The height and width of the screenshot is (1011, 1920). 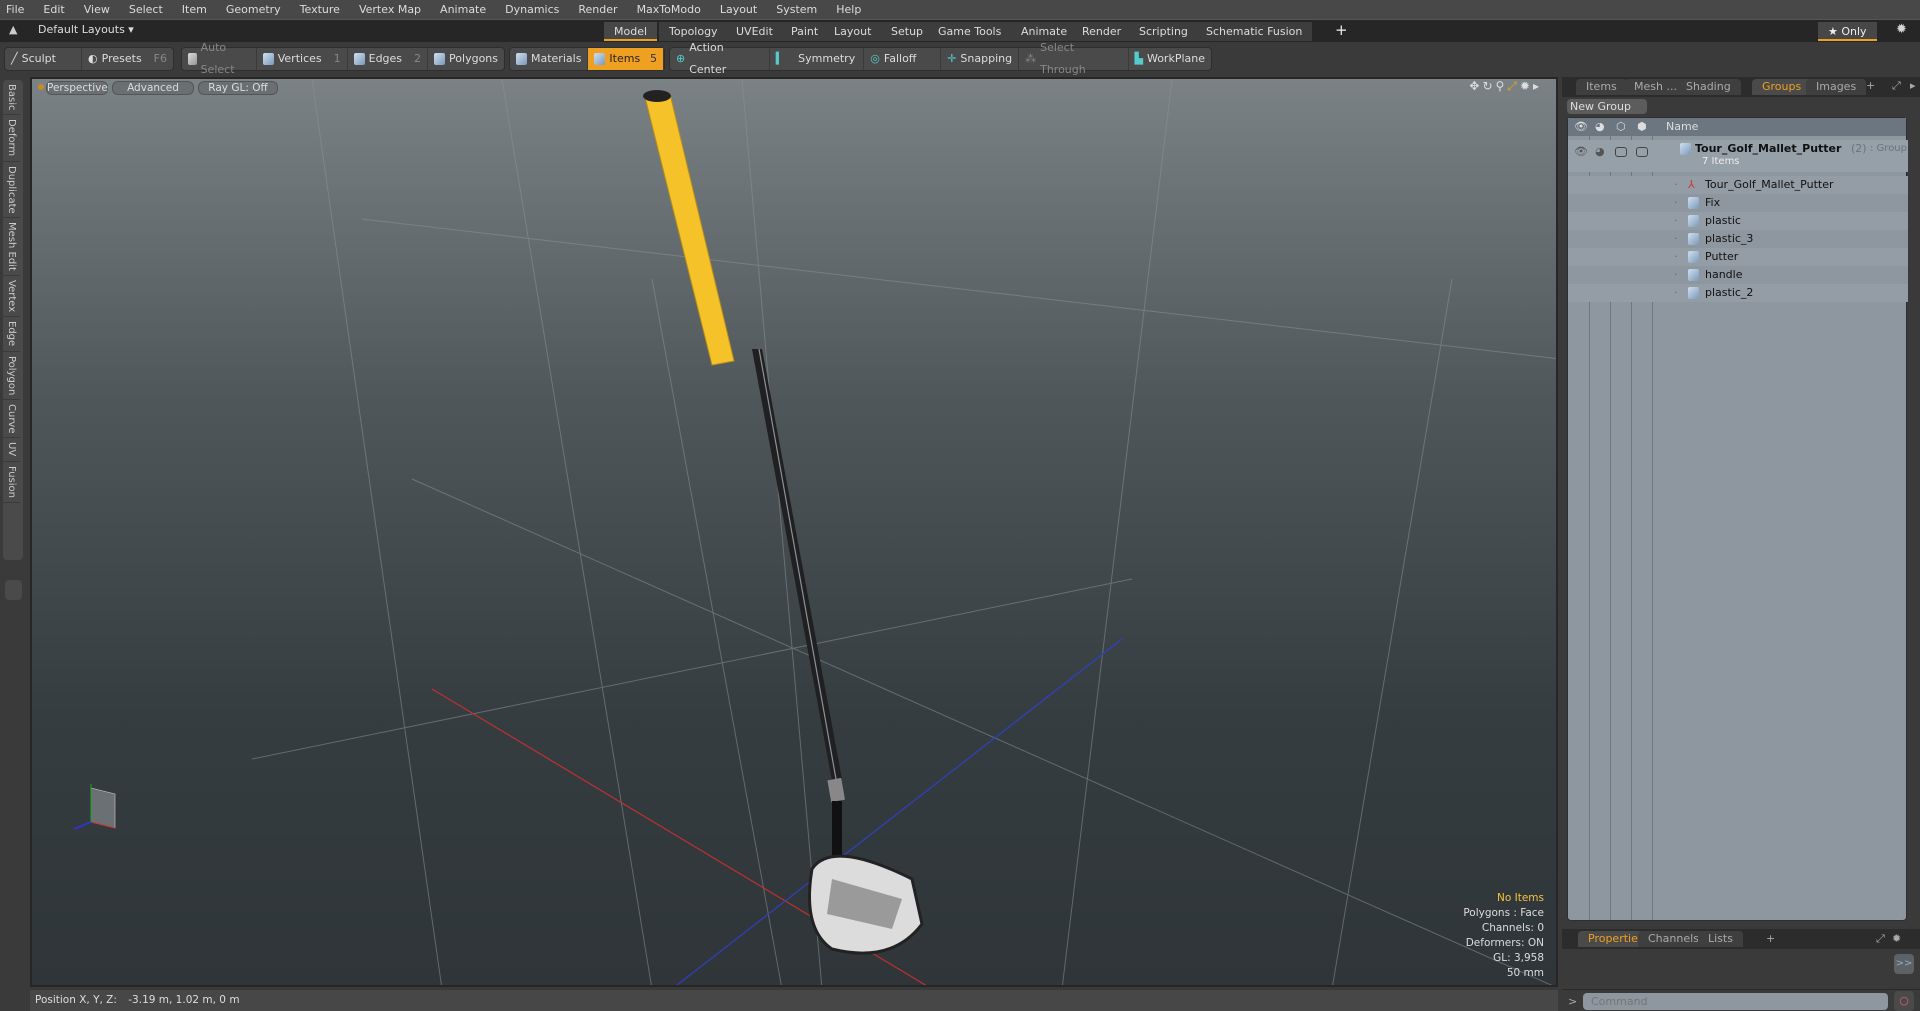 I want to click on item-name: plastic_2, so click(x=1729, y=292).